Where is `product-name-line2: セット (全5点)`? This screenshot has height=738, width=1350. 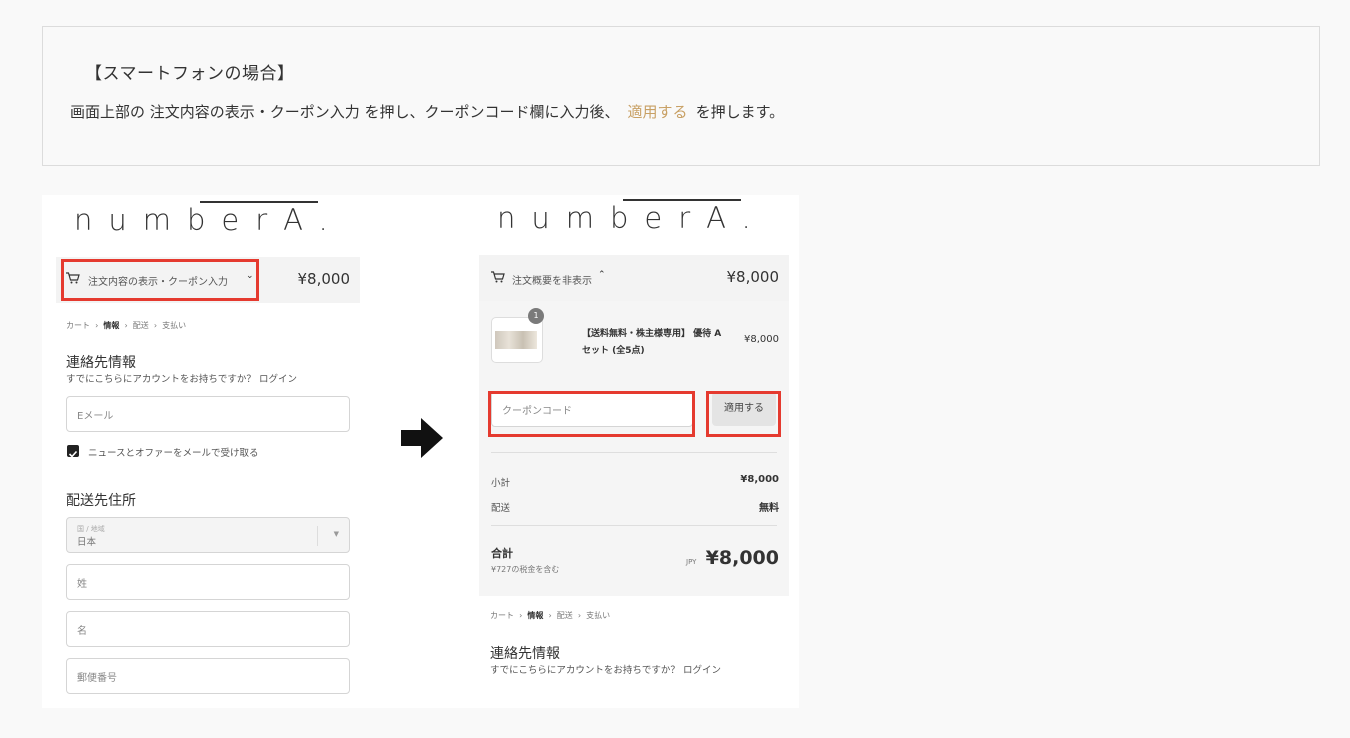 product-name-line2: セット (全5点) is located at coordinates (613, 351).